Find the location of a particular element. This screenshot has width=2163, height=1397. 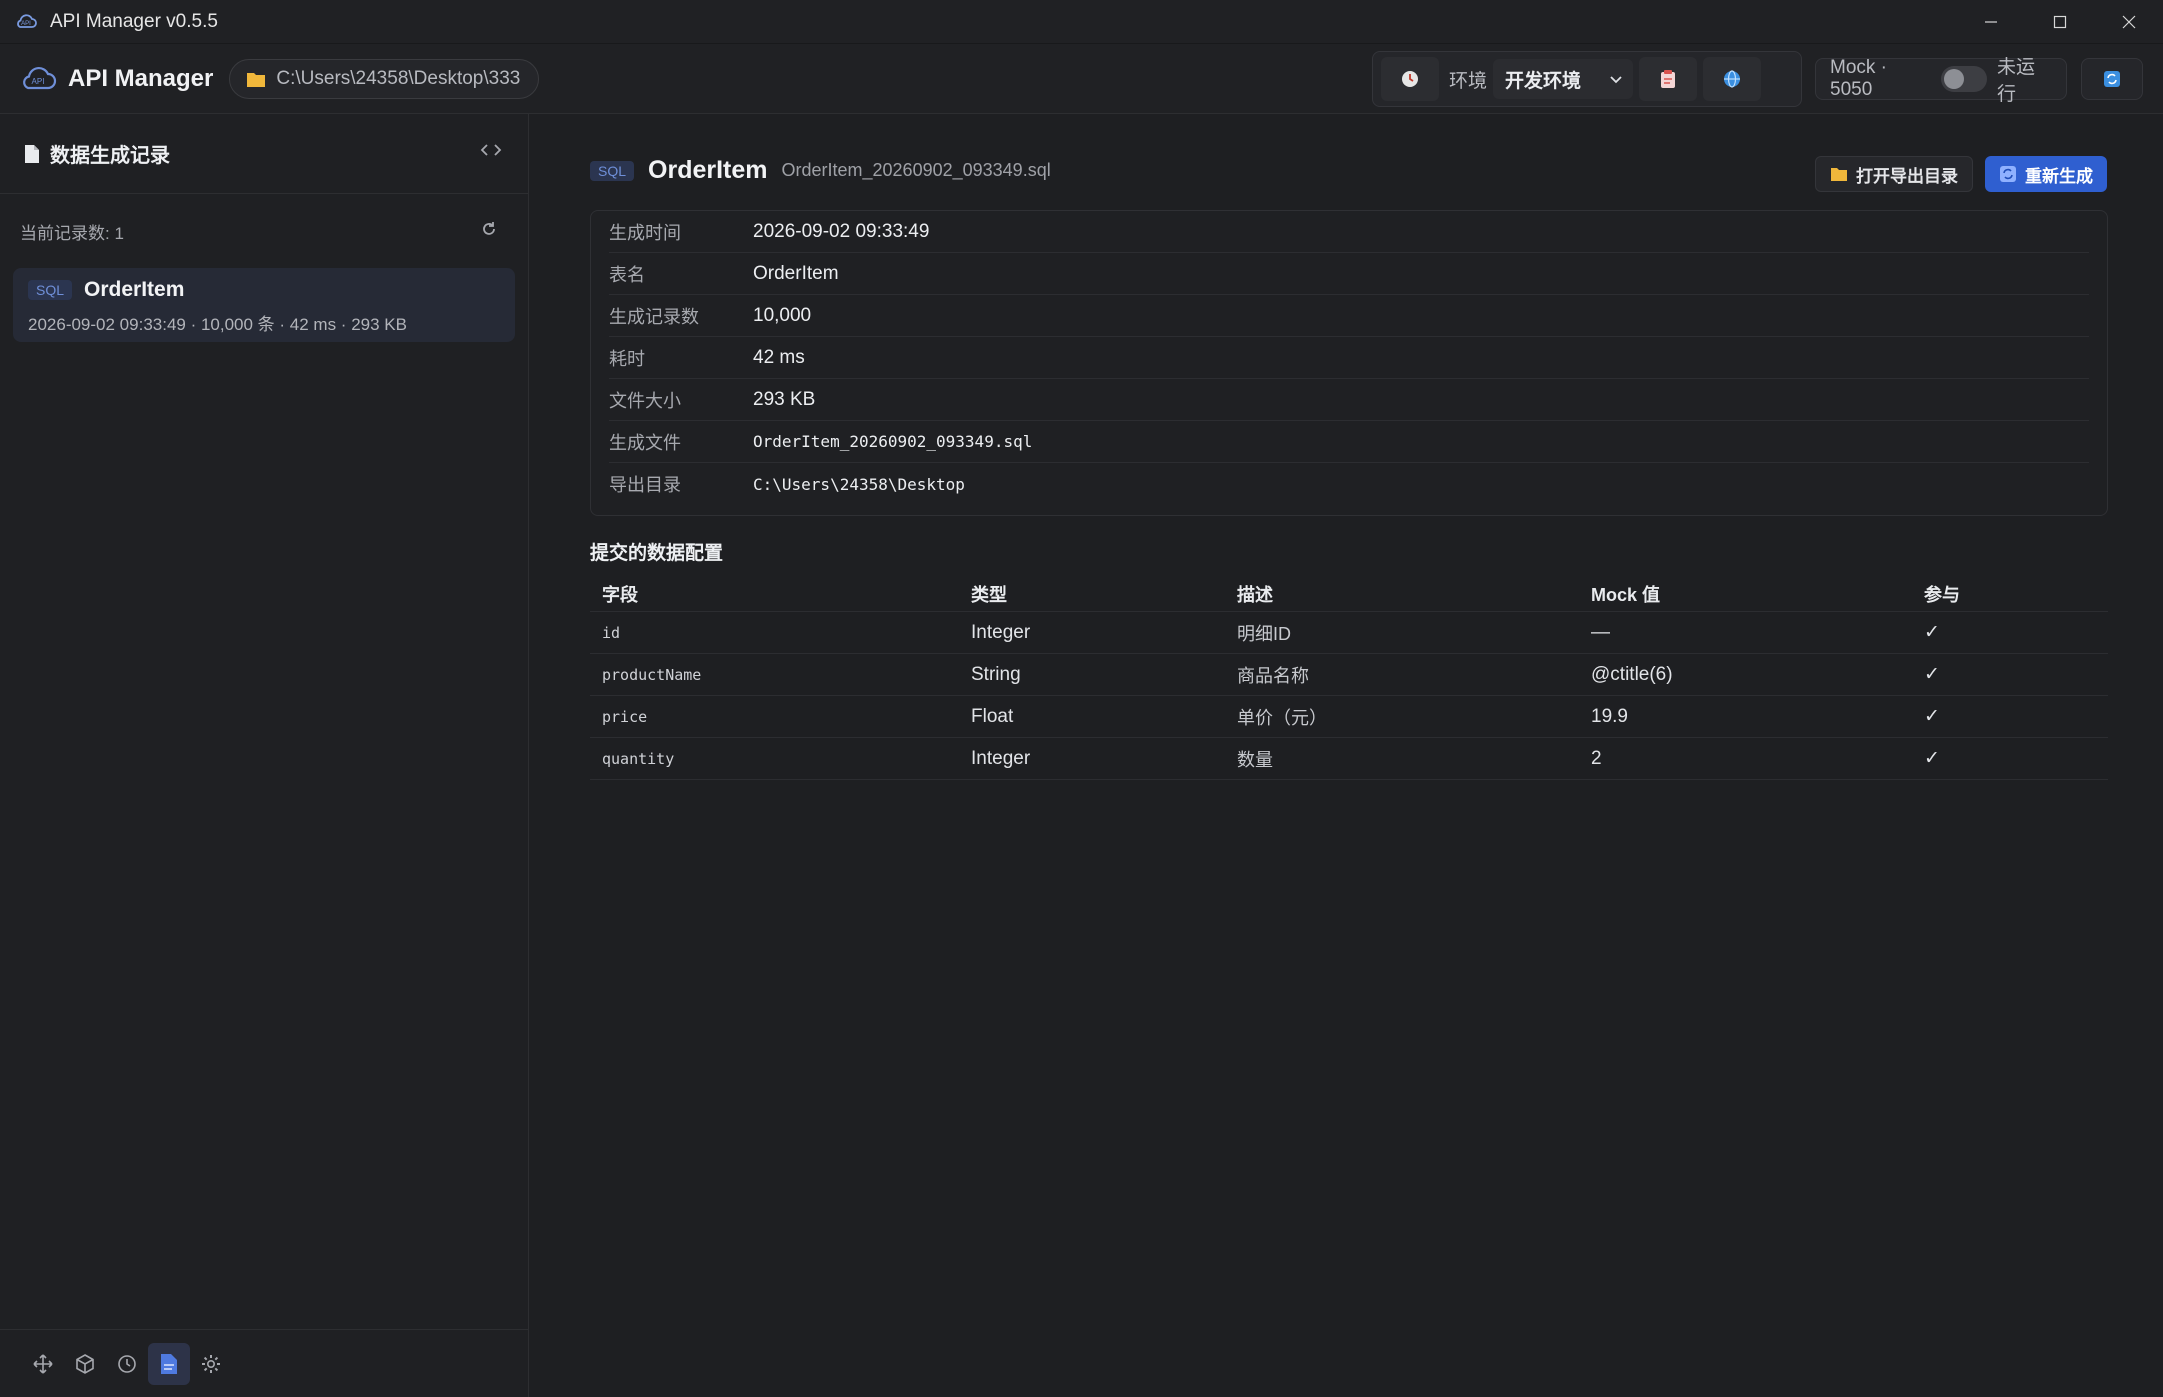

info-value: 2026-09-02 09:33:49 is located at coordinates (841, 231).